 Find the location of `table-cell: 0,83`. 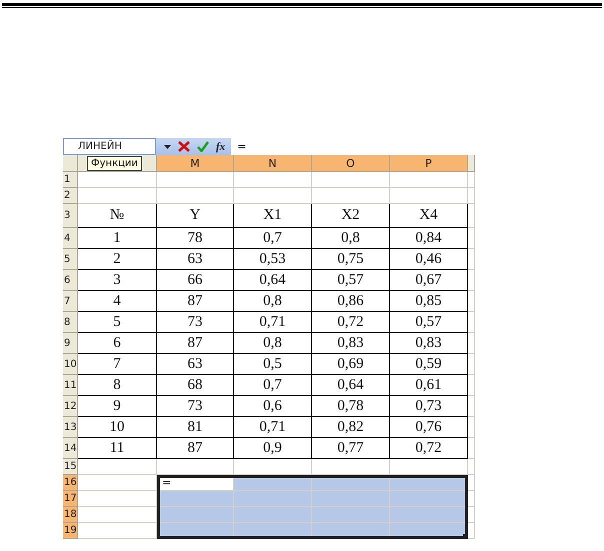

table-cell: 0,83 is located at coordinates (351, 343).